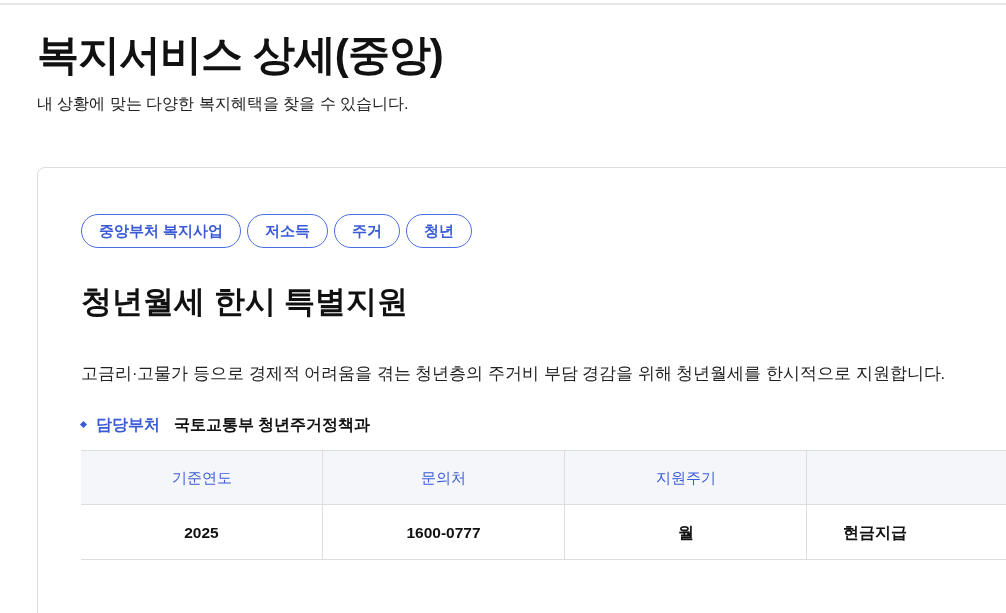 This screenshot has width=1006, height=613. I want to click on table-cell-text: 1600-0777, so click(443, 532).